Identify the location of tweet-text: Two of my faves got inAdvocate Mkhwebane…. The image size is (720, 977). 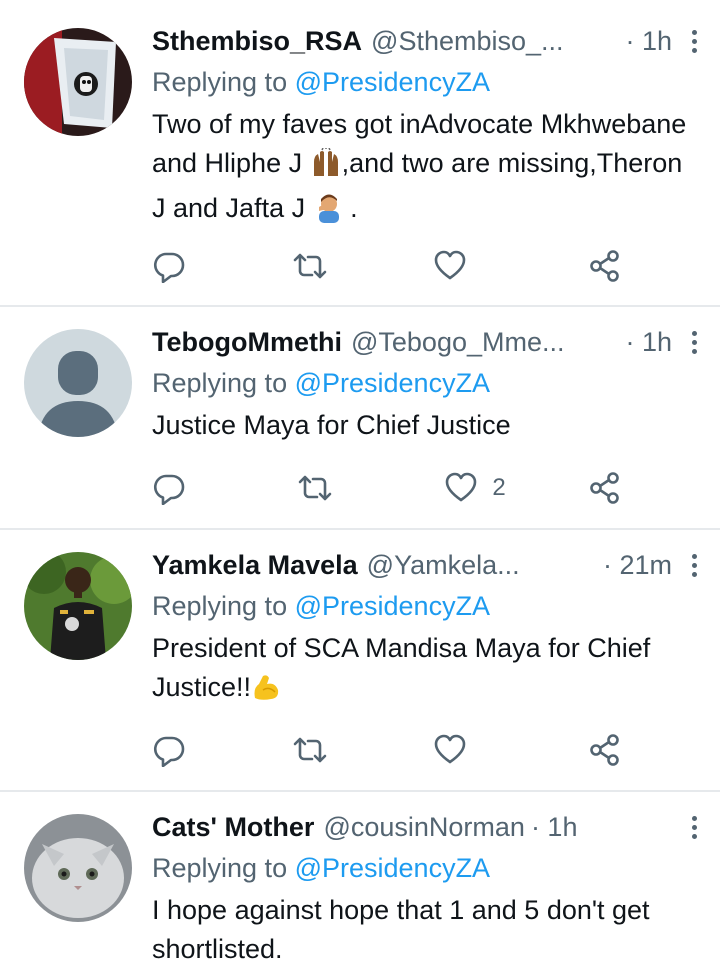
(426, 169).